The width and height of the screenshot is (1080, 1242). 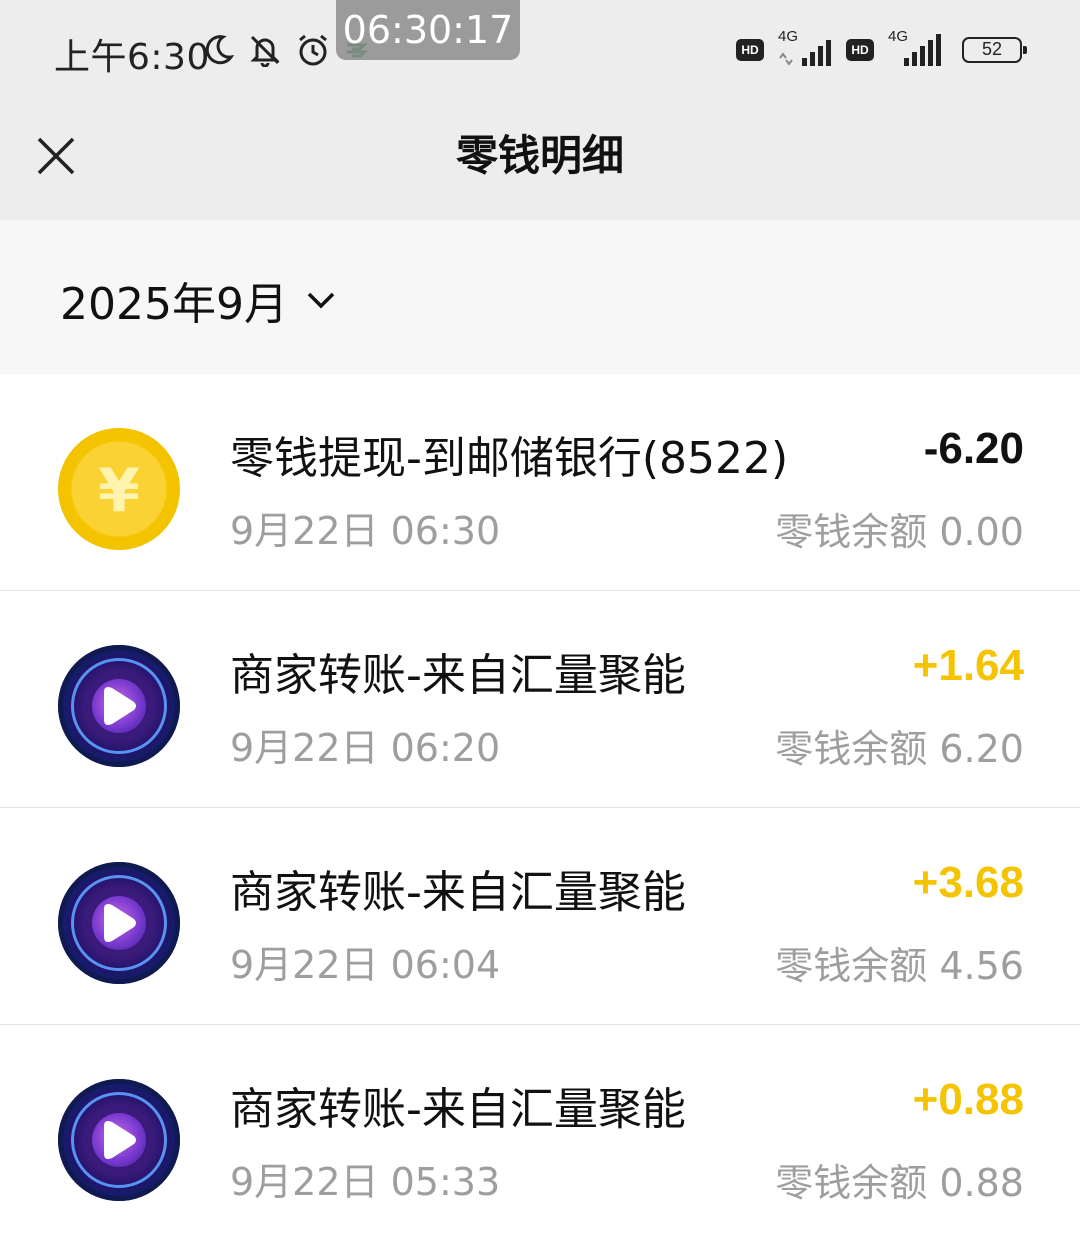 What do you see at coordinates (968, 665) in the screenshot?
I see `transaction-amount: +1.64` at bounding box center [968, 665].